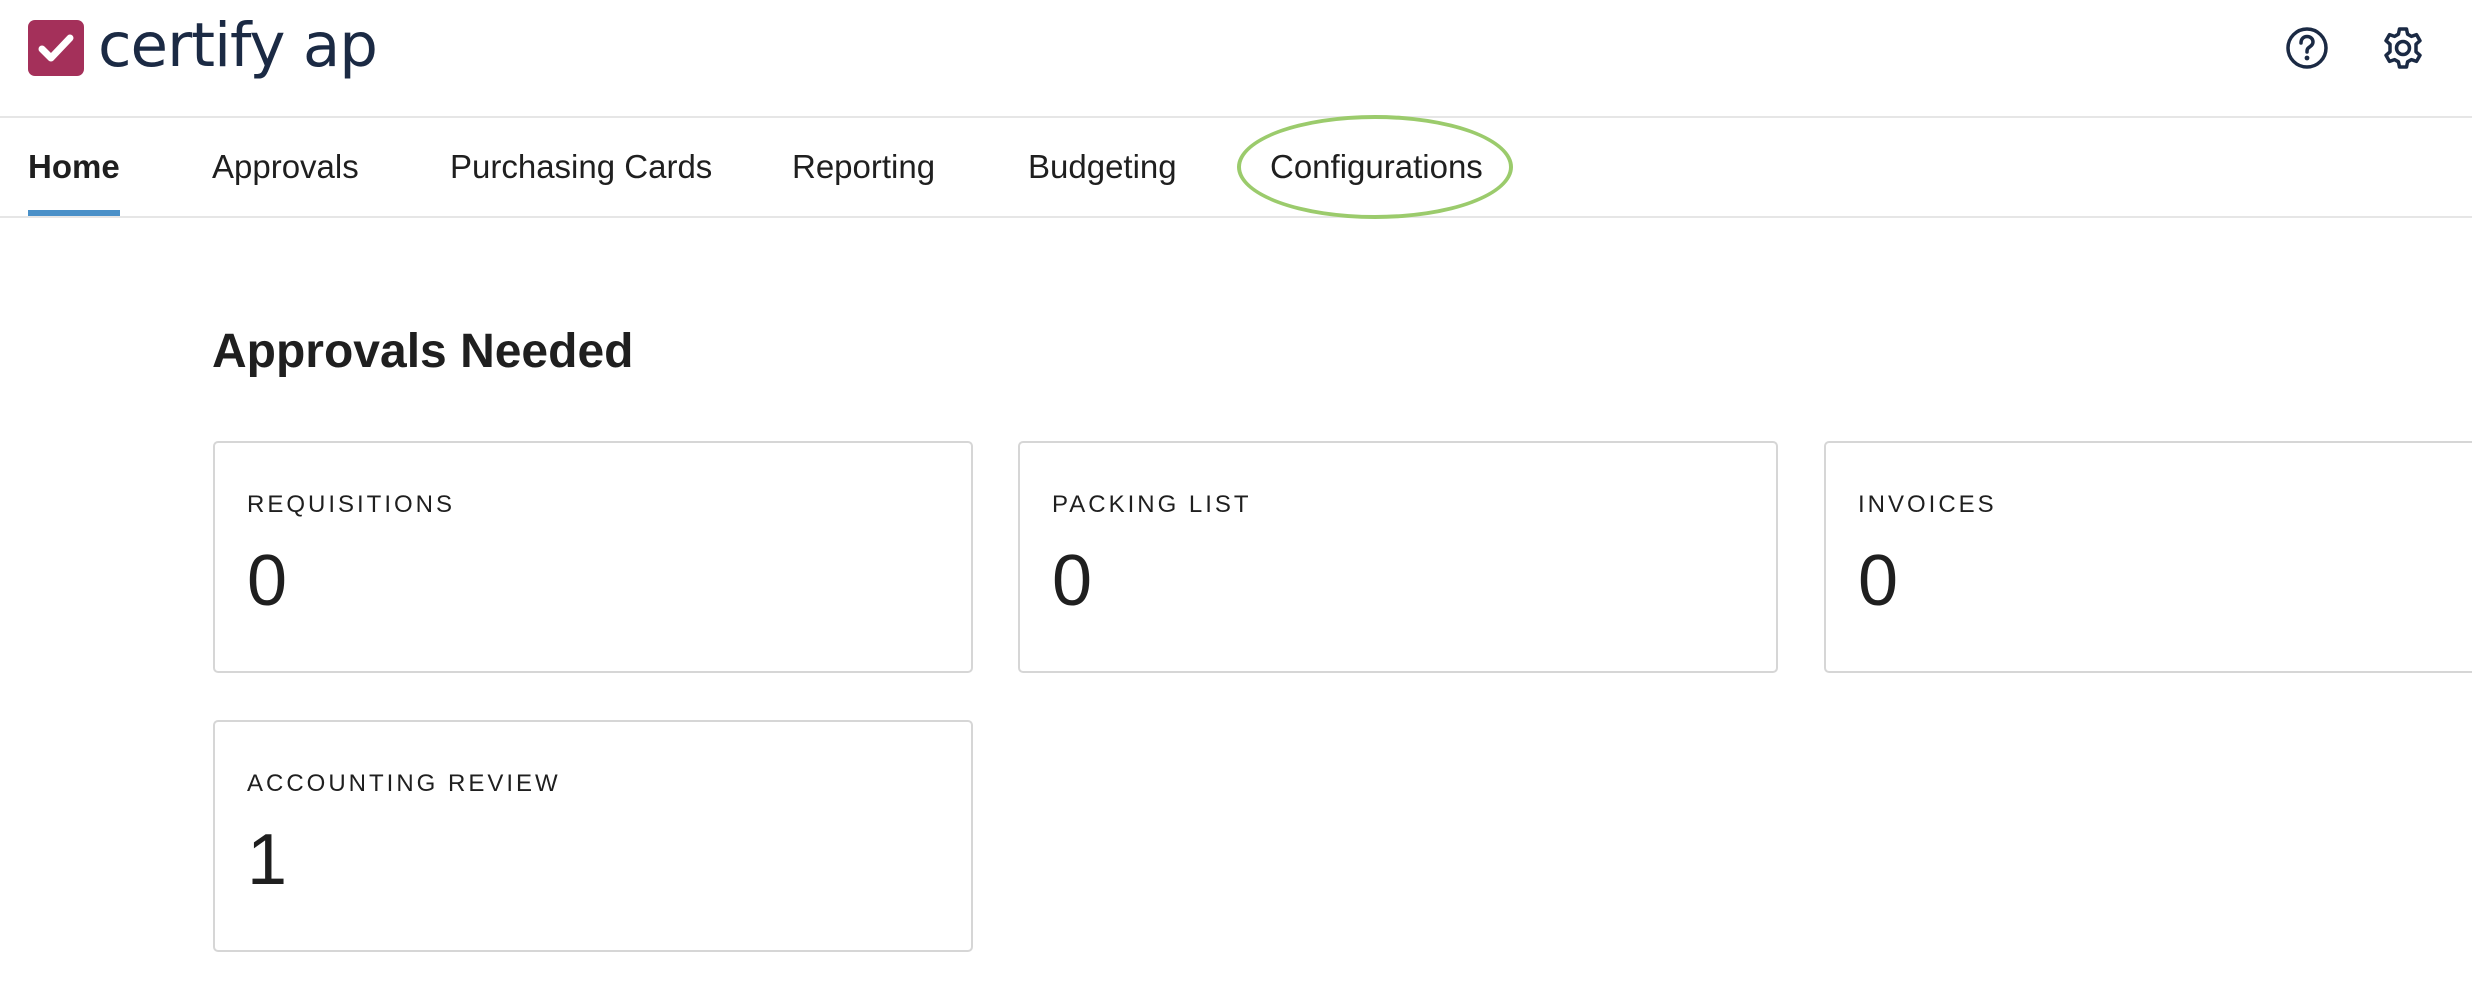 This screenshot has height=986, width=2472. What do you see at coordinates (863, 167) in the screenshot?
I see `tab-reporting: Reporting` at bounding box center [863, 167].